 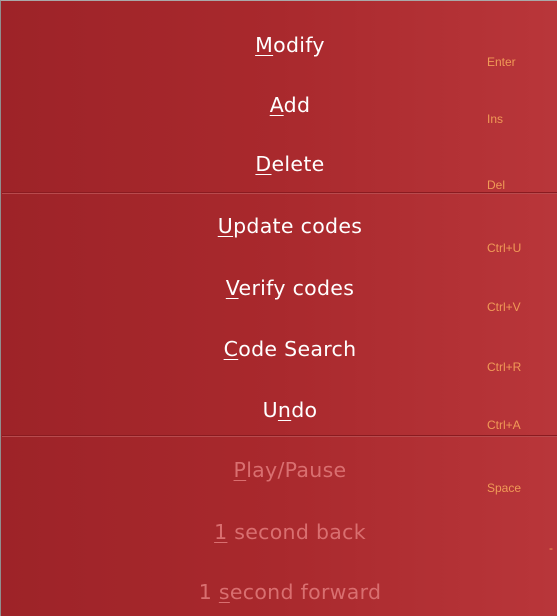 What do you see at coordinates (290, 592) in the screenshot?
I see `menu-item-label: 1 second forward` at bounding box center [290, 592].